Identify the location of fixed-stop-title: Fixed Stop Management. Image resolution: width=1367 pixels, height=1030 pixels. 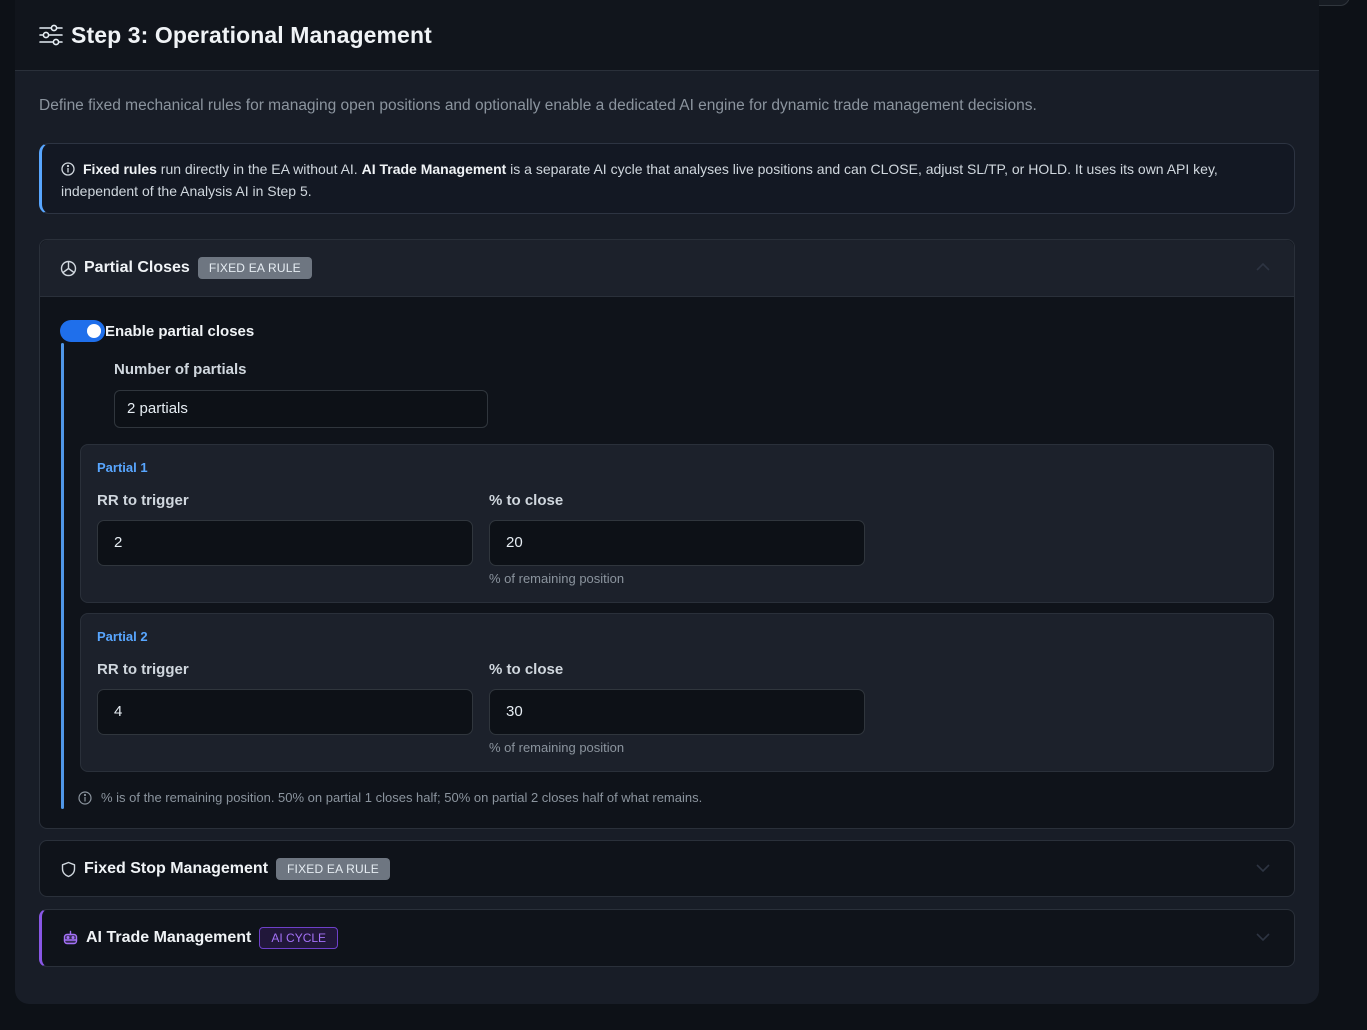
(176, 868).